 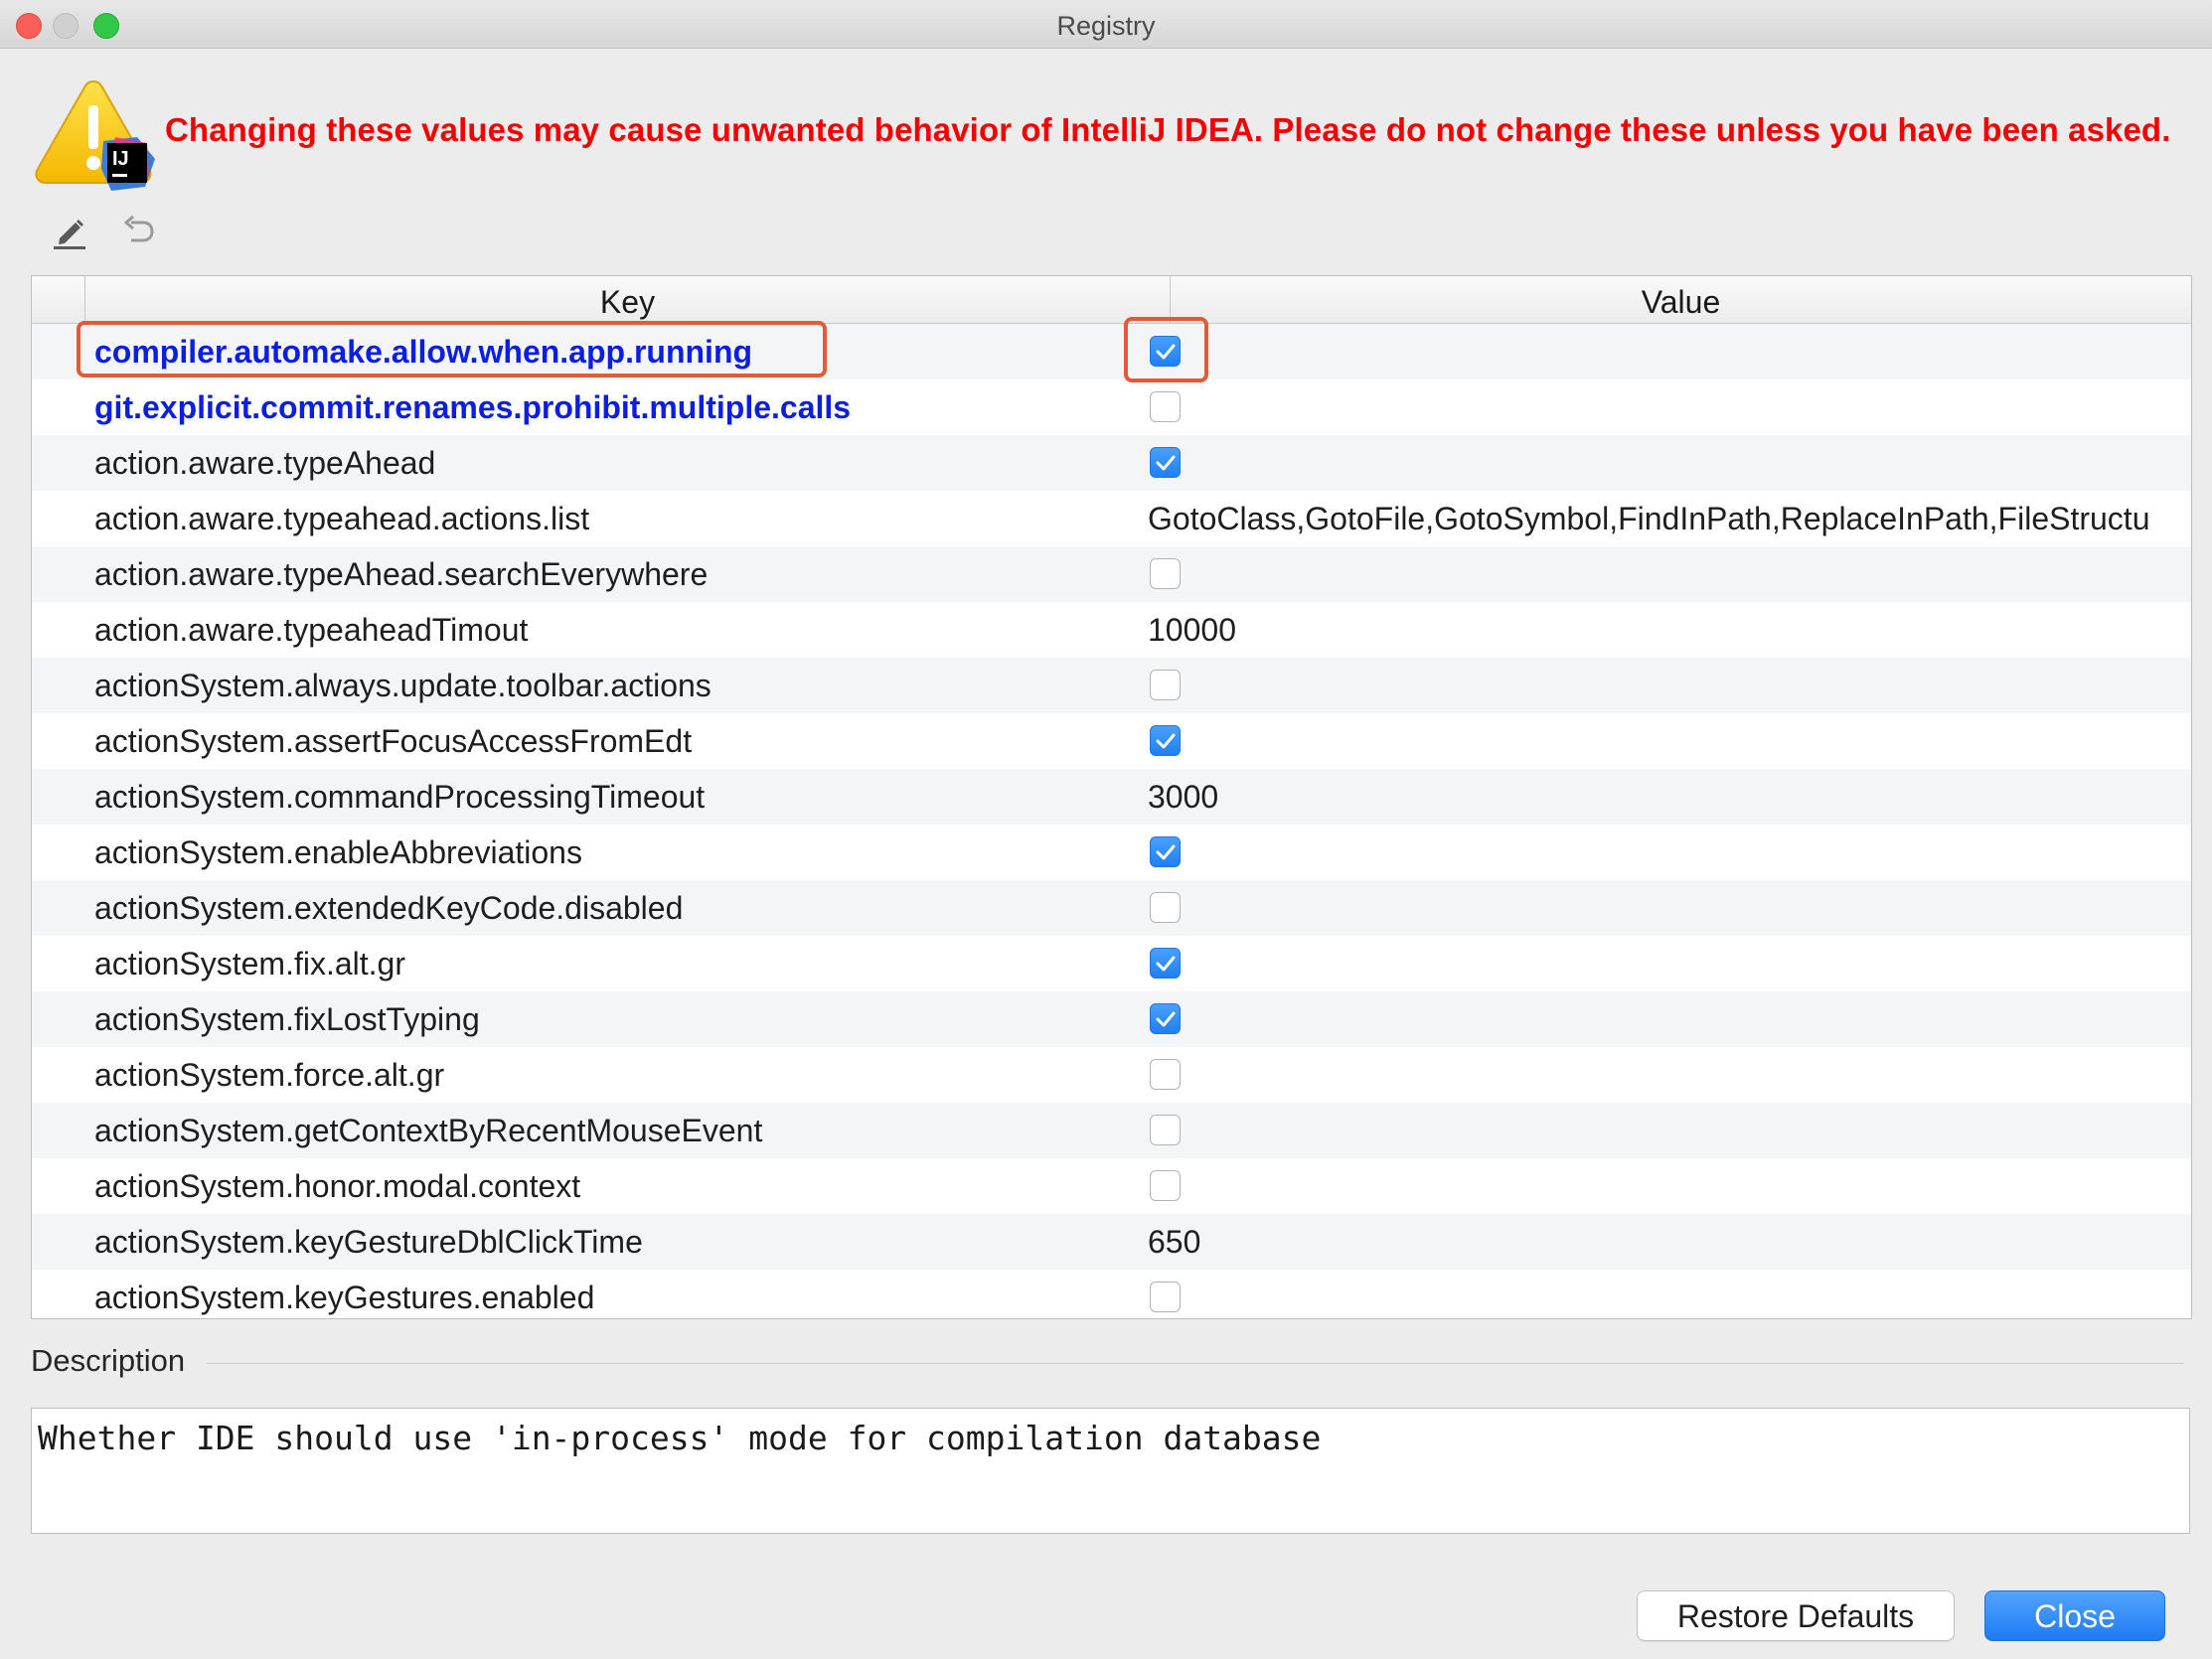 What do you see at coordinates (1111, 1294) in the screenshot?
I see `table-row: actionSystem.keyGestures.enabled` at bounding box center [1111, 1294].